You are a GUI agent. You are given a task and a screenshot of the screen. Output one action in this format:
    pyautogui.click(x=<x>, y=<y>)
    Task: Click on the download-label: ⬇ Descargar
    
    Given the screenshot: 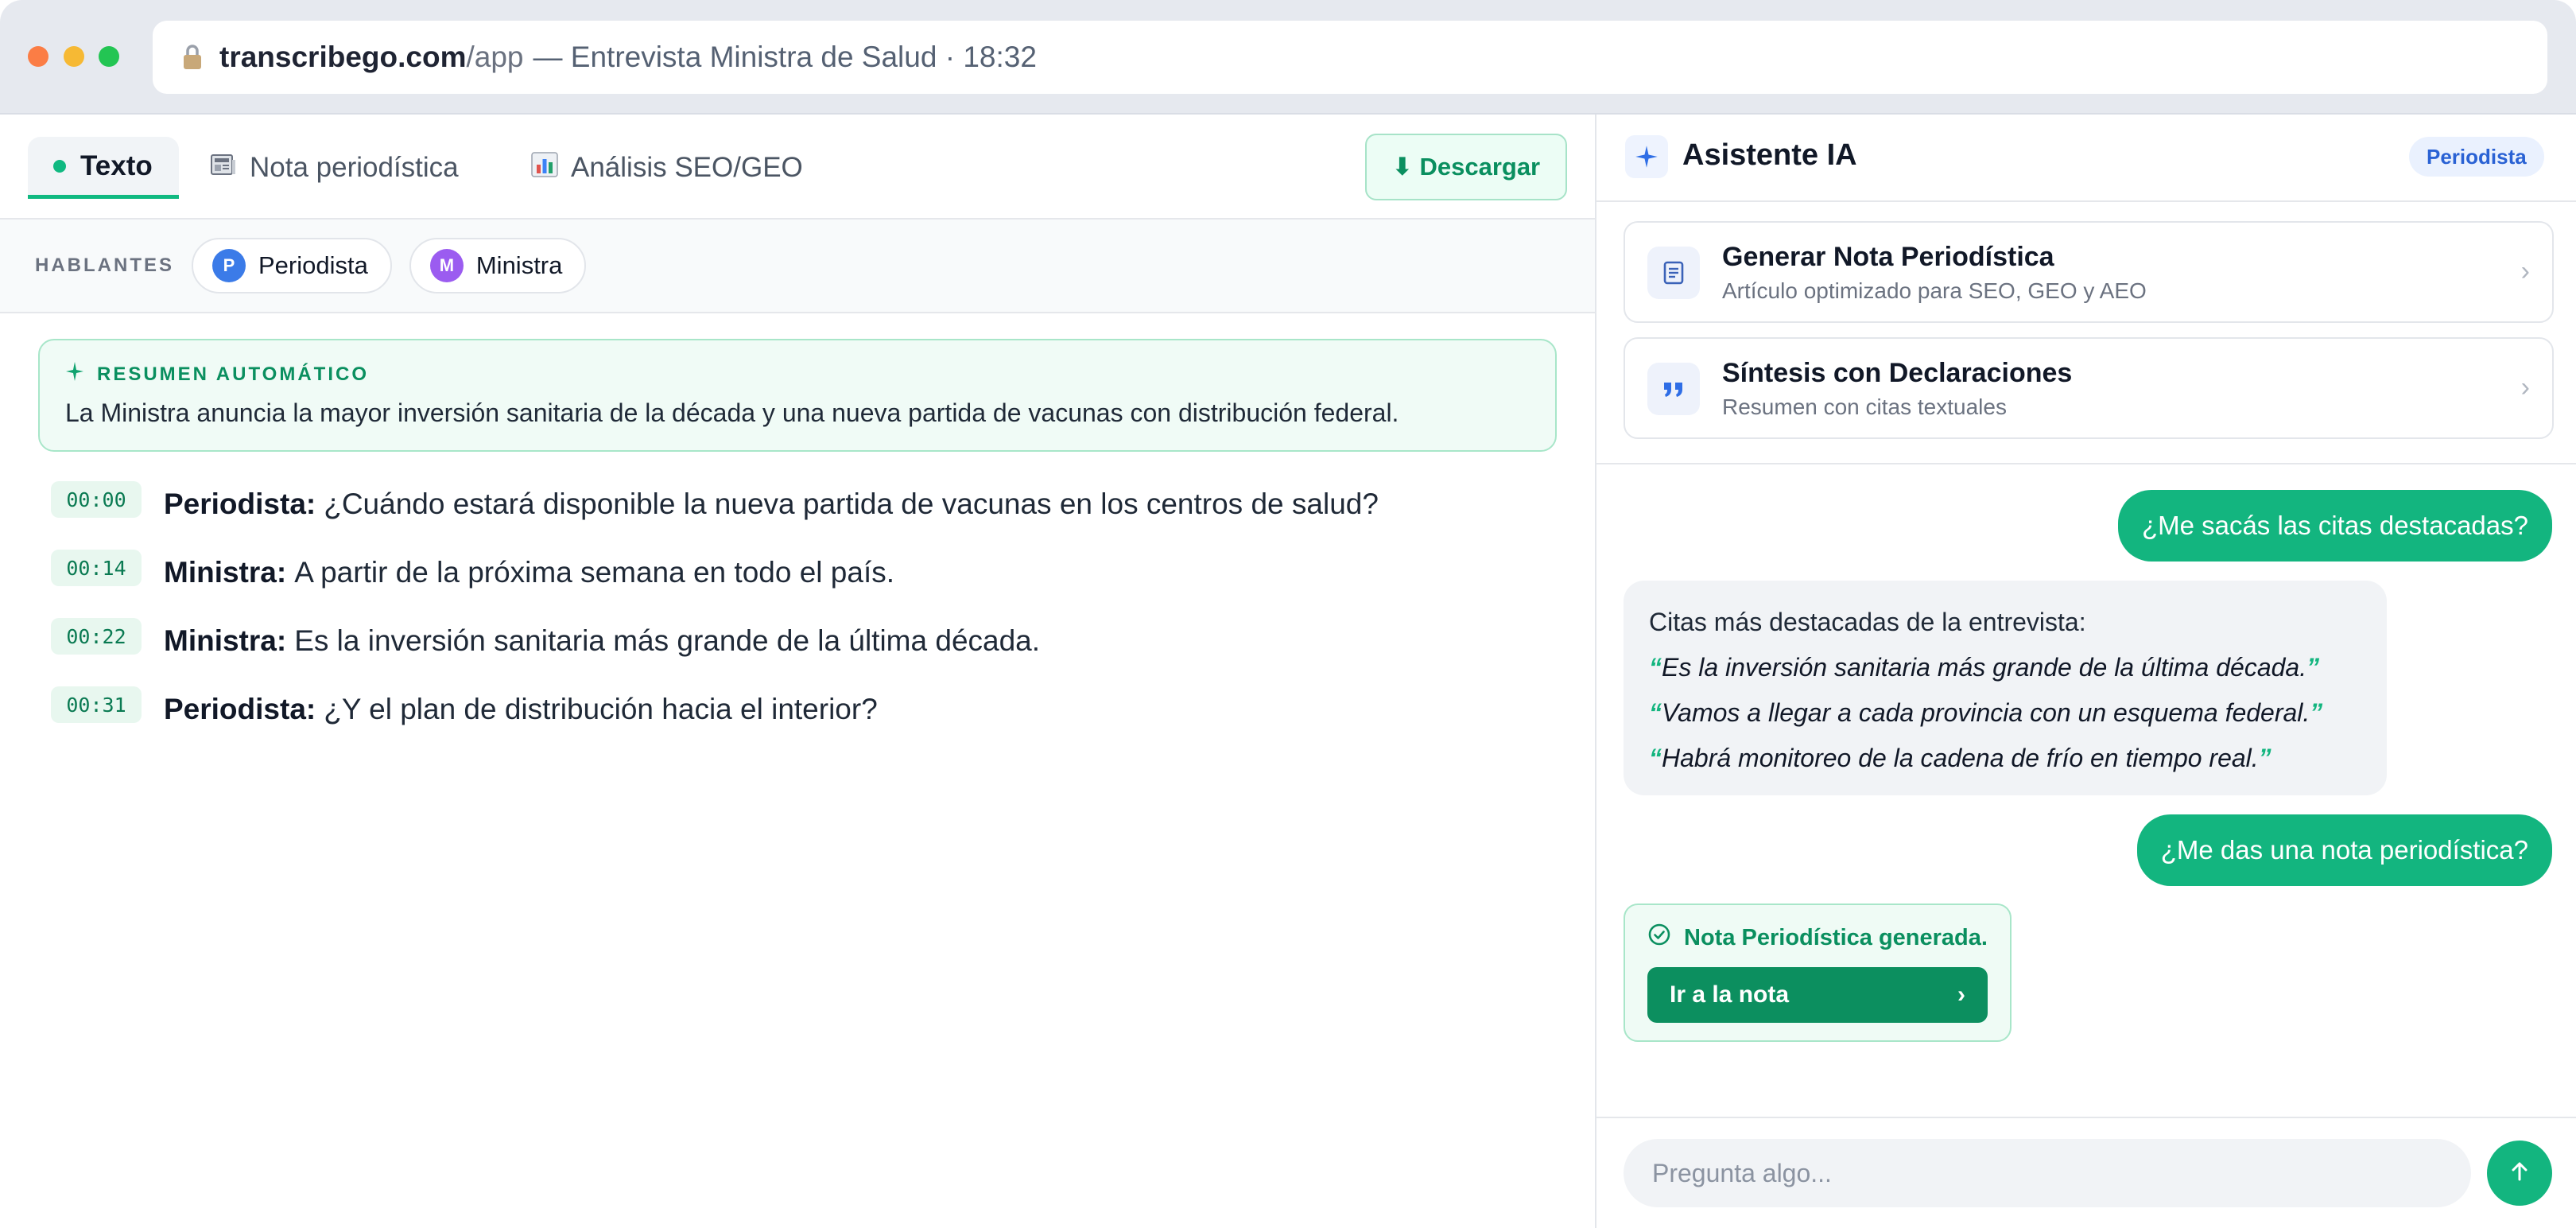 What is the action you would take?
    pyautogui.click(x=1466, y=167)
    